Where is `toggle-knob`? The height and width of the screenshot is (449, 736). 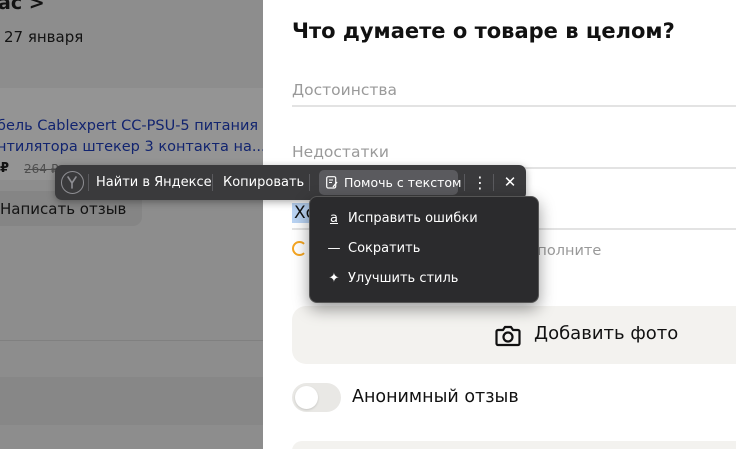
toggle-knob is located at coordinates (306, 397).